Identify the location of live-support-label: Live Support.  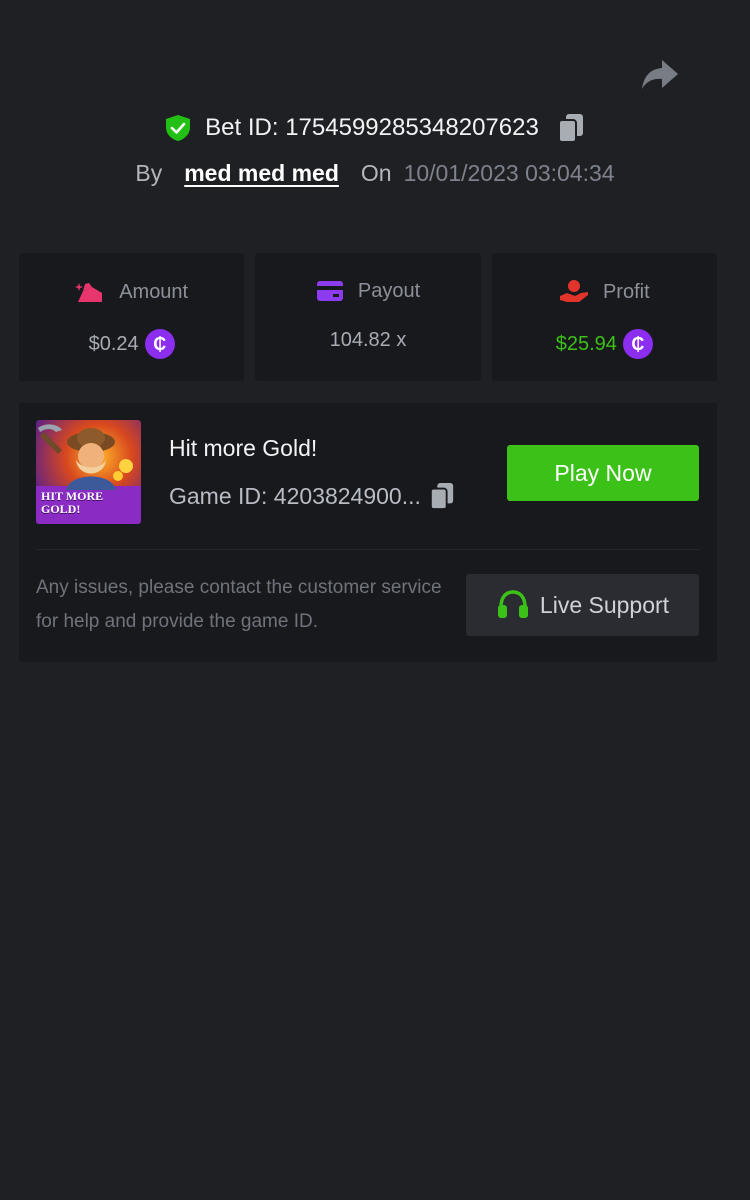
(604, 604).